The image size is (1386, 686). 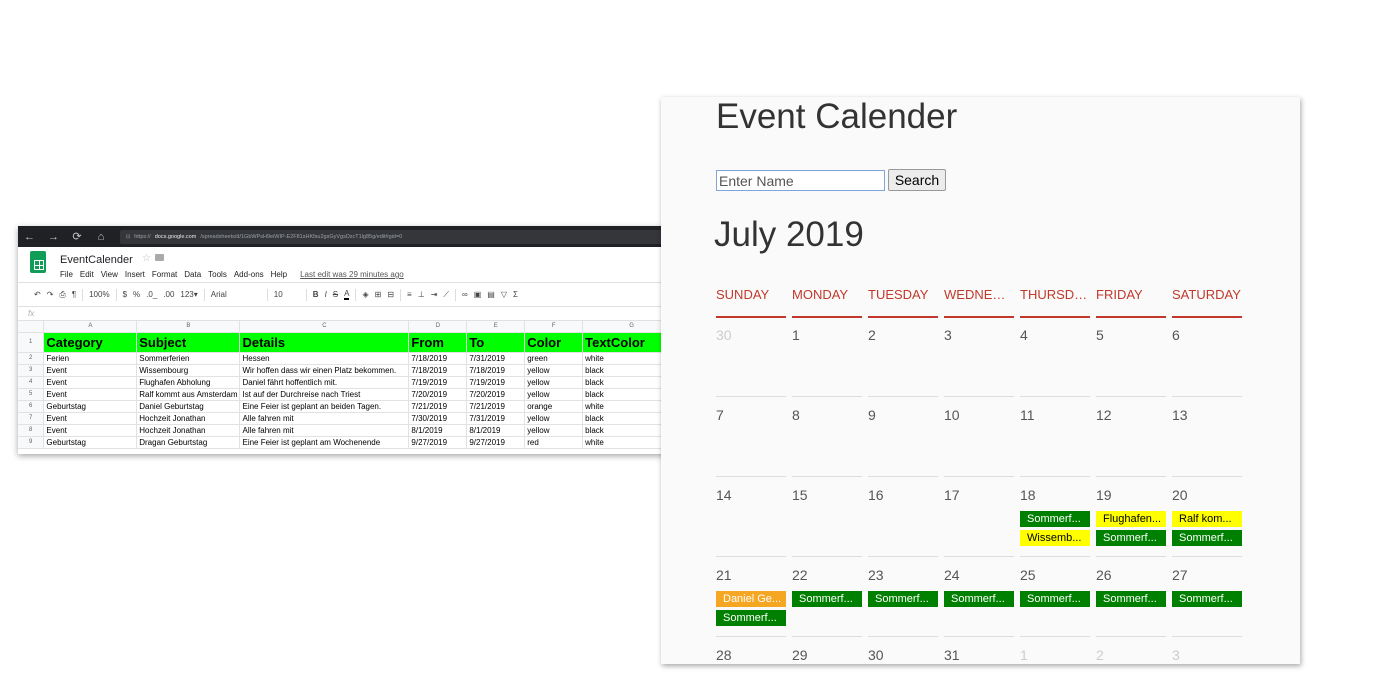 What do you see at coordinates (53, 237) in the screenshot?
I see `forward-icon: →` at bounding box center [53, 237].